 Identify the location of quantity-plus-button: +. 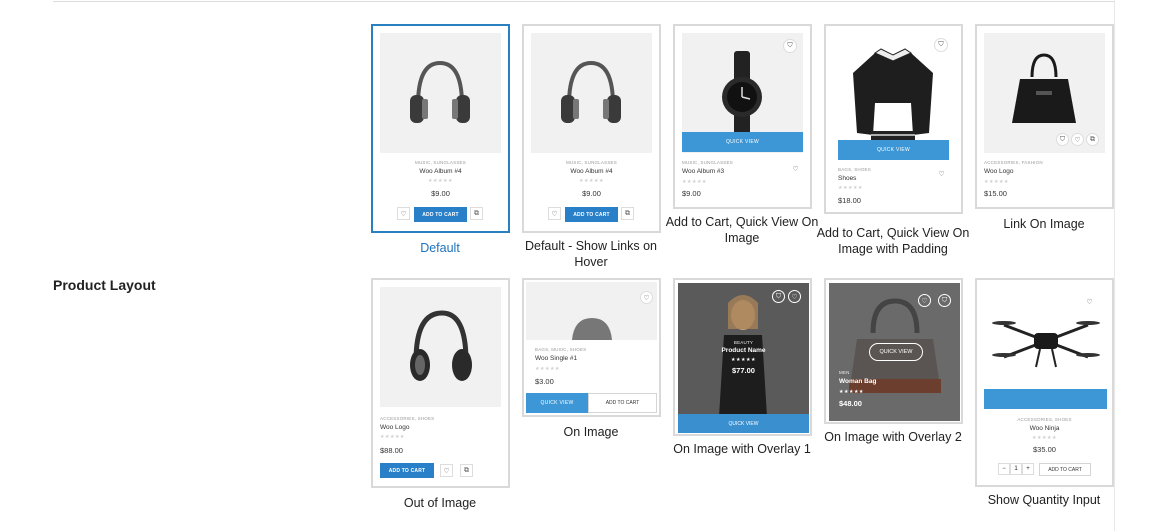
(1028, 469).